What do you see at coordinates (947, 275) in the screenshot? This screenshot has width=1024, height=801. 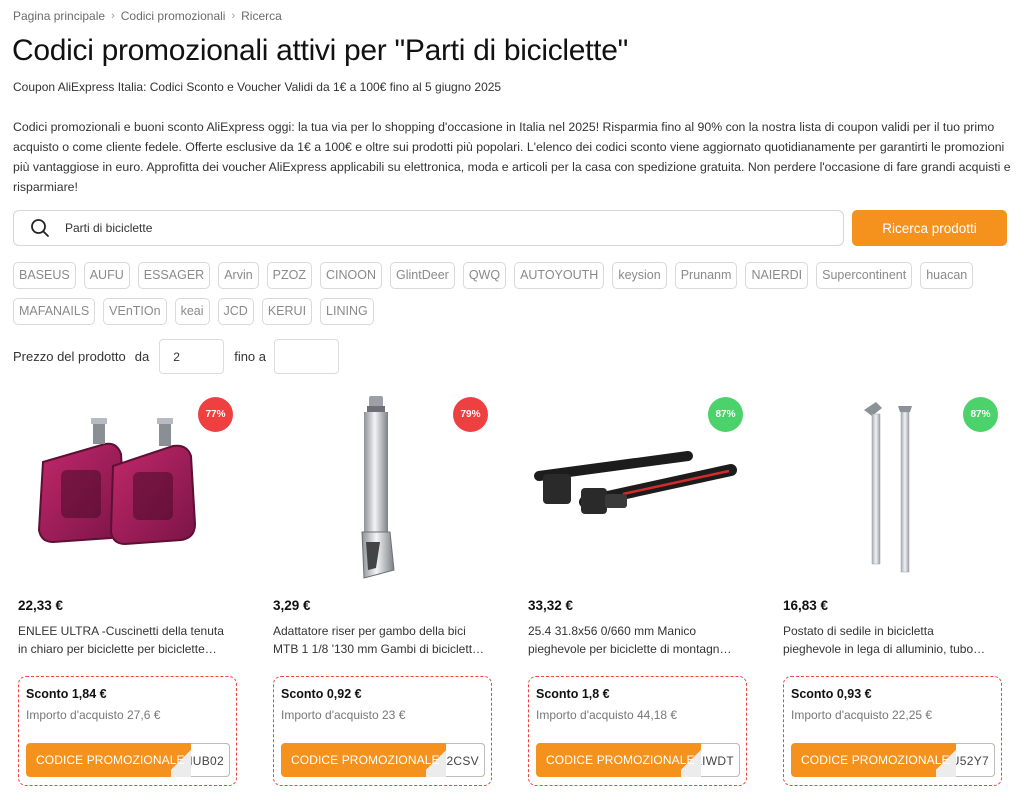 I see `brand-tag: huacan` at bounding box center [947, 275].